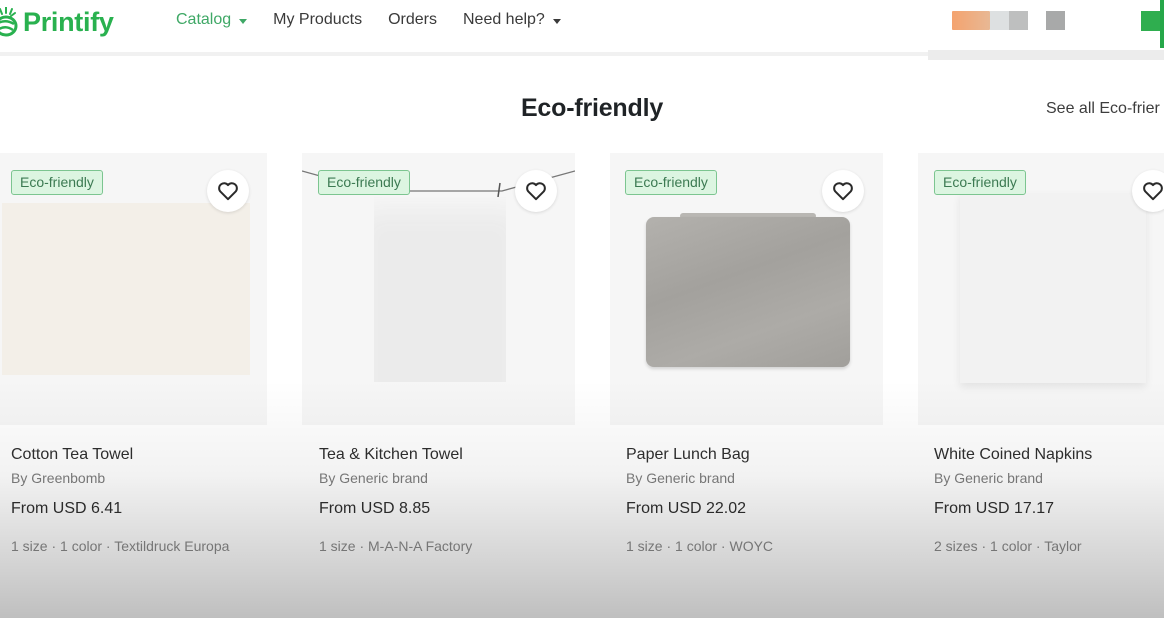 The height and width of the screenshot is (618, 1164). I want to click on see-all-link: See all Eco-frier, so click(1103, 109).